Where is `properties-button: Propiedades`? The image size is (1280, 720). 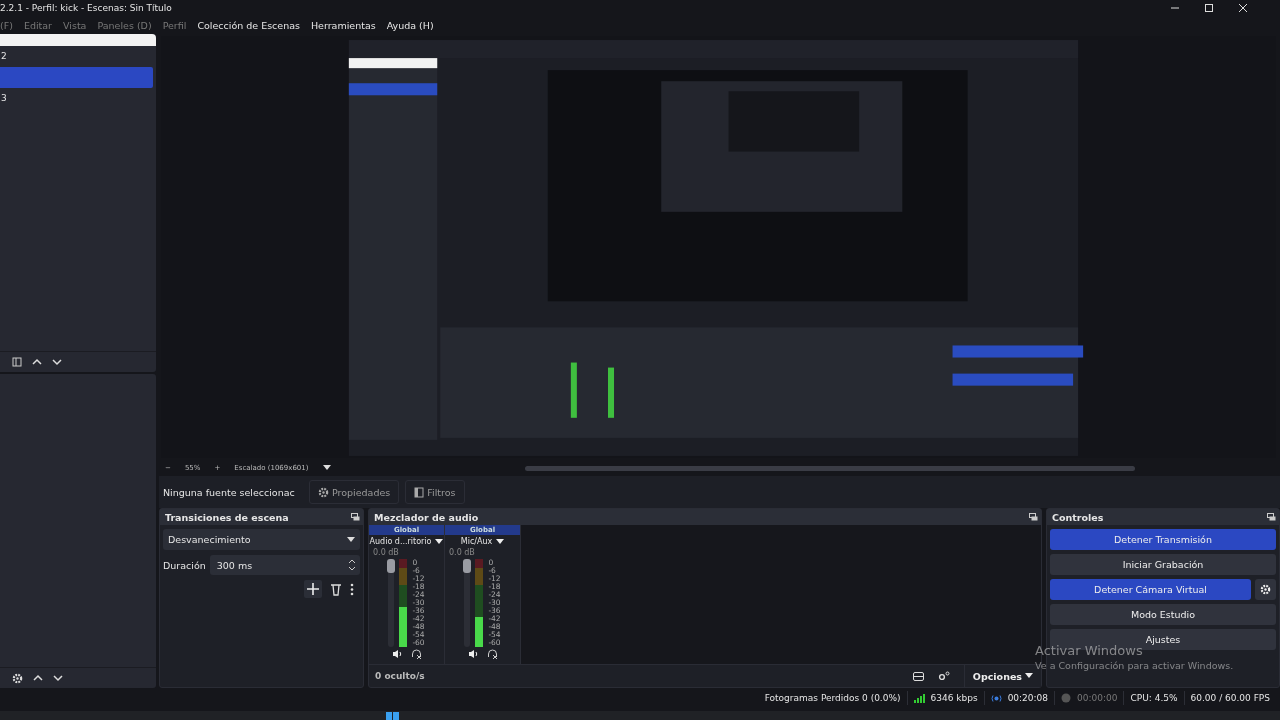
properties-button: Propiedades is located at coordinates (354, 492).